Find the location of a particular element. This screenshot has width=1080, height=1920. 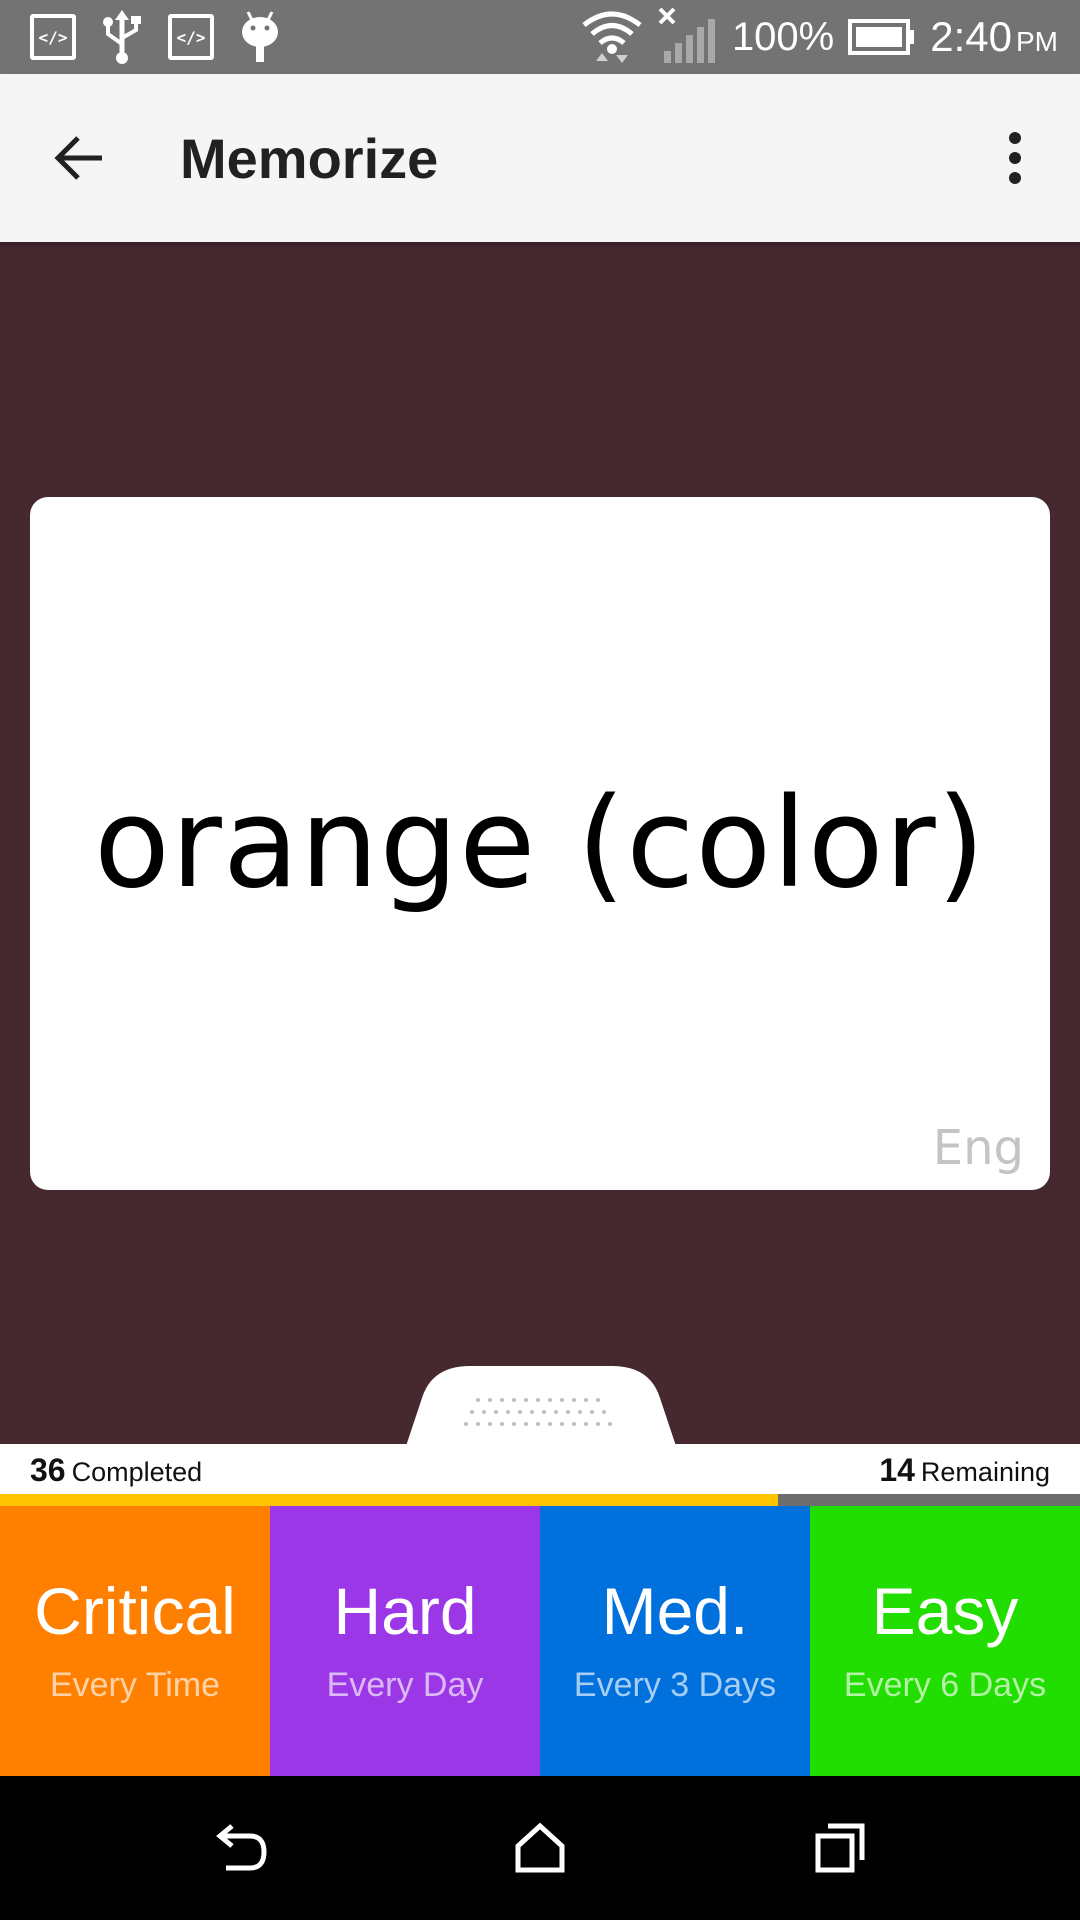

rate-interval: Every 3 Days is located at coordinates (675, 1684).